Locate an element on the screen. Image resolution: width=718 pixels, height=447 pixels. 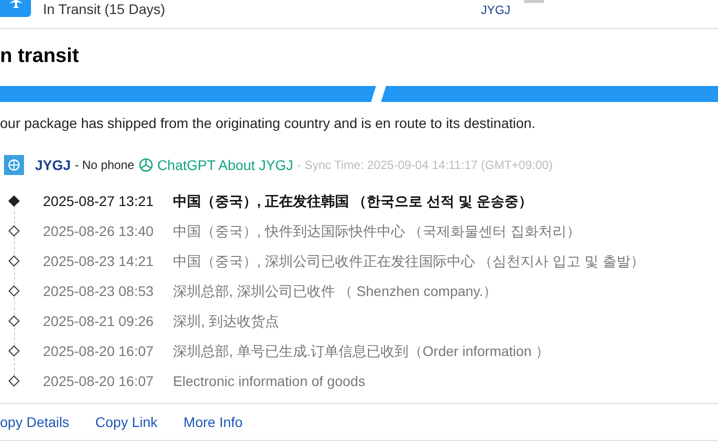
carrier-link: JYGJ is located at coordinates (495, 10).